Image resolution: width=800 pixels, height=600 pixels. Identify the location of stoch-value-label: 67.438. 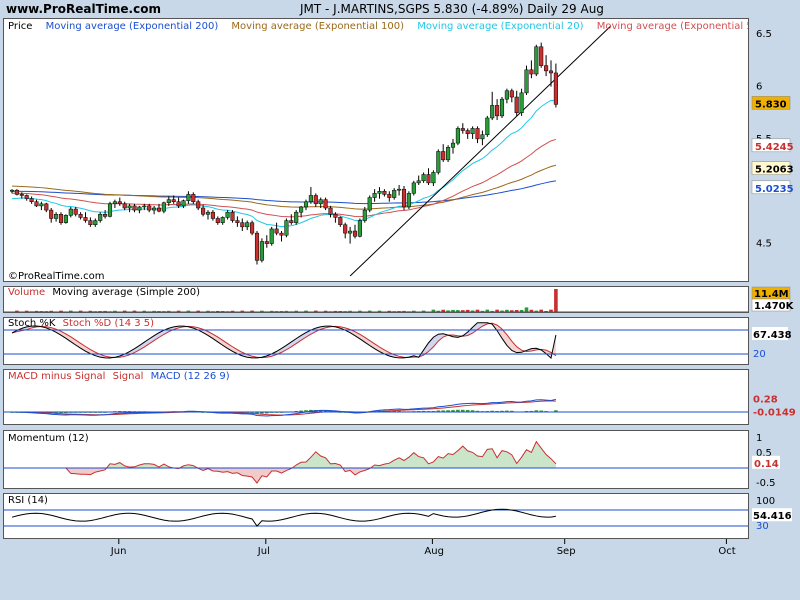
(772, 335).